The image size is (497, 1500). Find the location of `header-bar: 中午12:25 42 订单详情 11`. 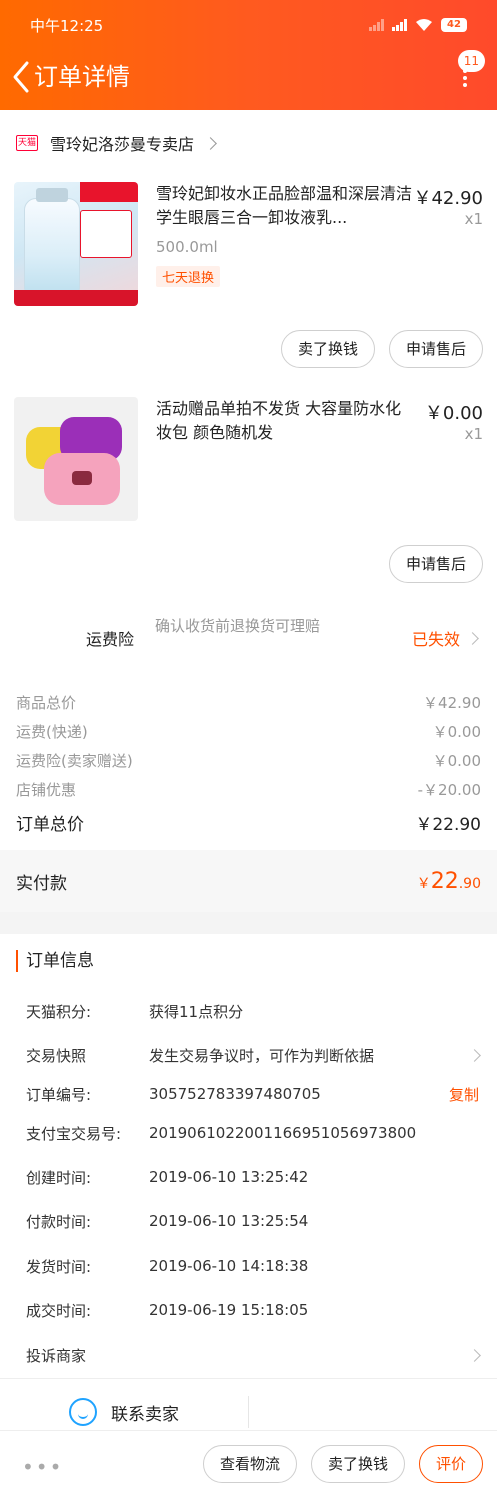

header-bar: 中午12:25 42 订单详情 11 is located at coordinates (248, 55).